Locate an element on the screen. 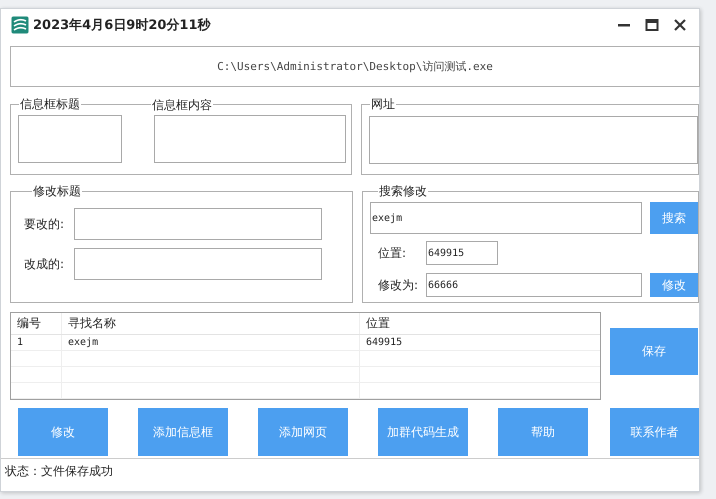 The height and width of the screenshot is (499, 716). action-button: 帮助 is located at coordinates (543, 432).